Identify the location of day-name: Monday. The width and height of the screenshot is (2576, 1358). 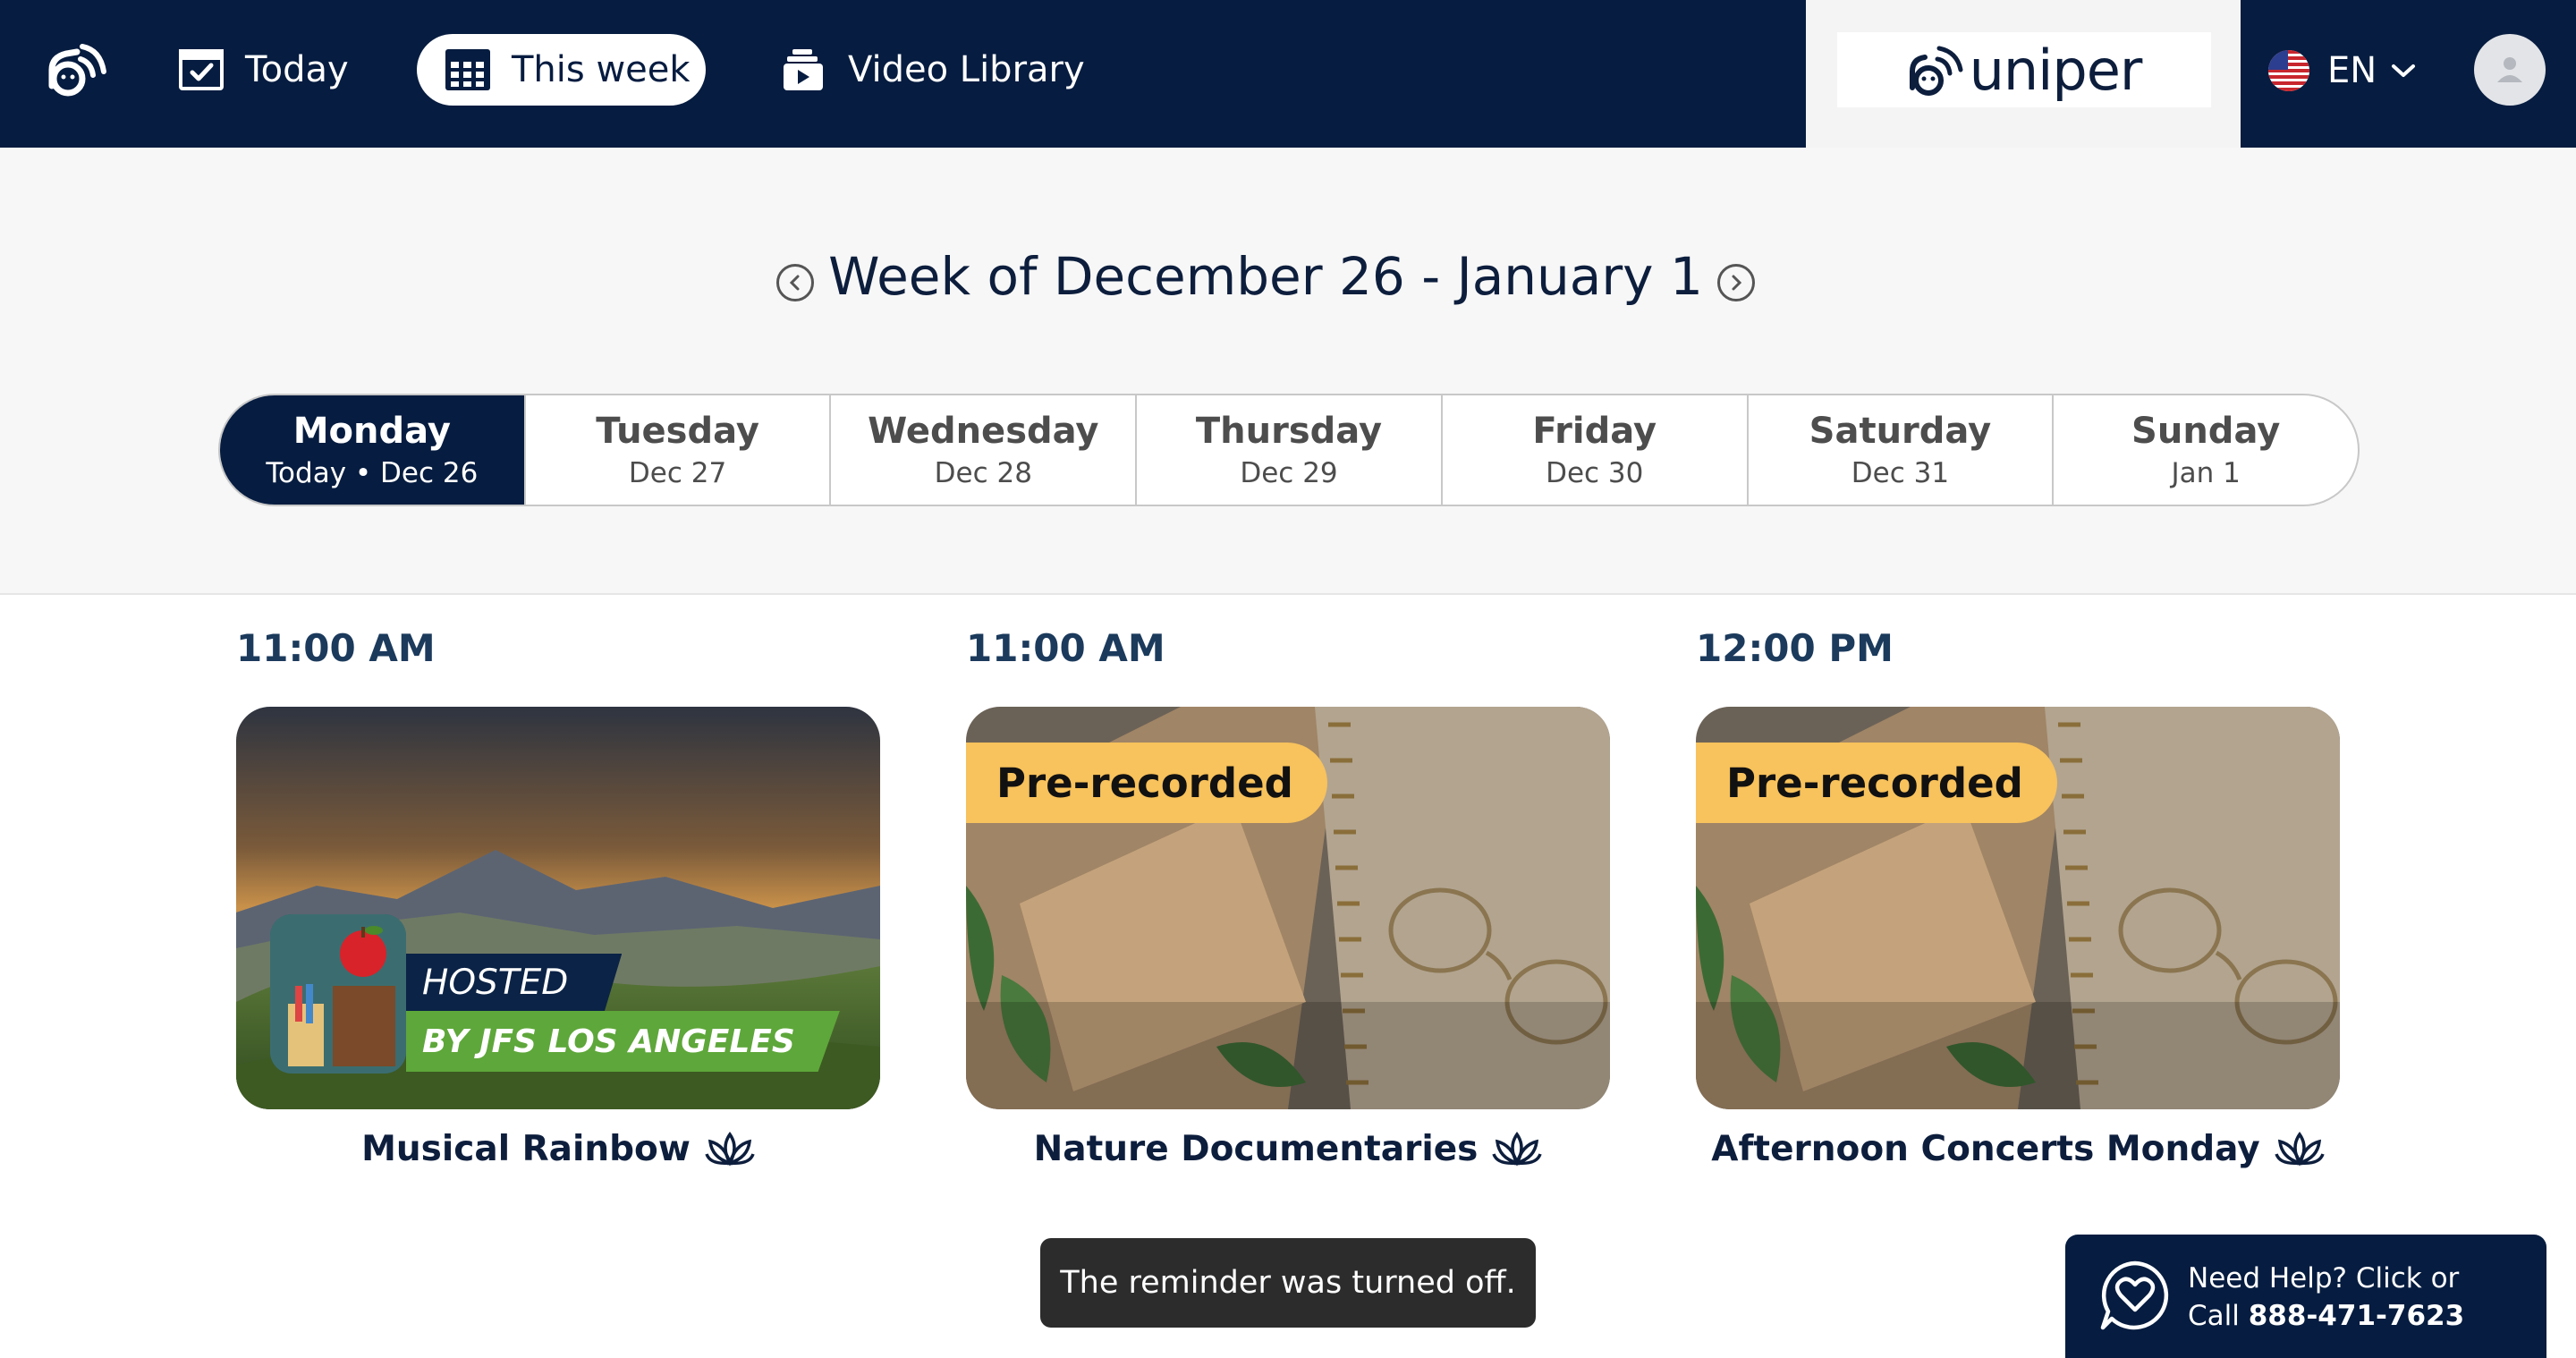
(371, 431).